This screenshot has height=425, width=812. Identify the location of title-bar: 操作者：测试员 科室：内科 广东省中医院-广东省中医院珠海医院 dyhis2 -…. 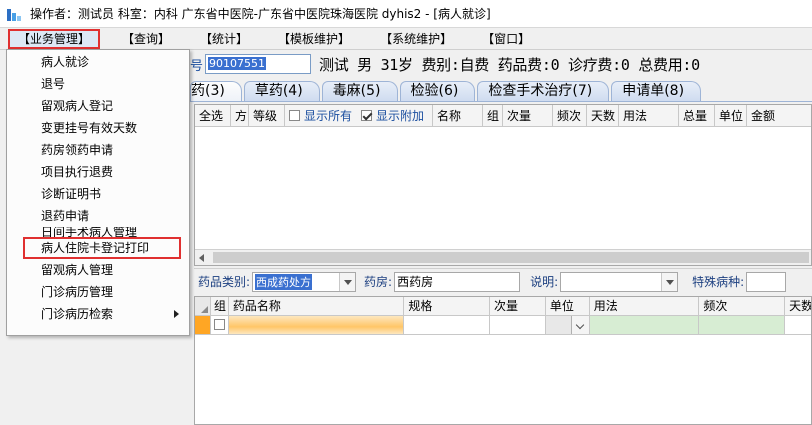
(406, 14).